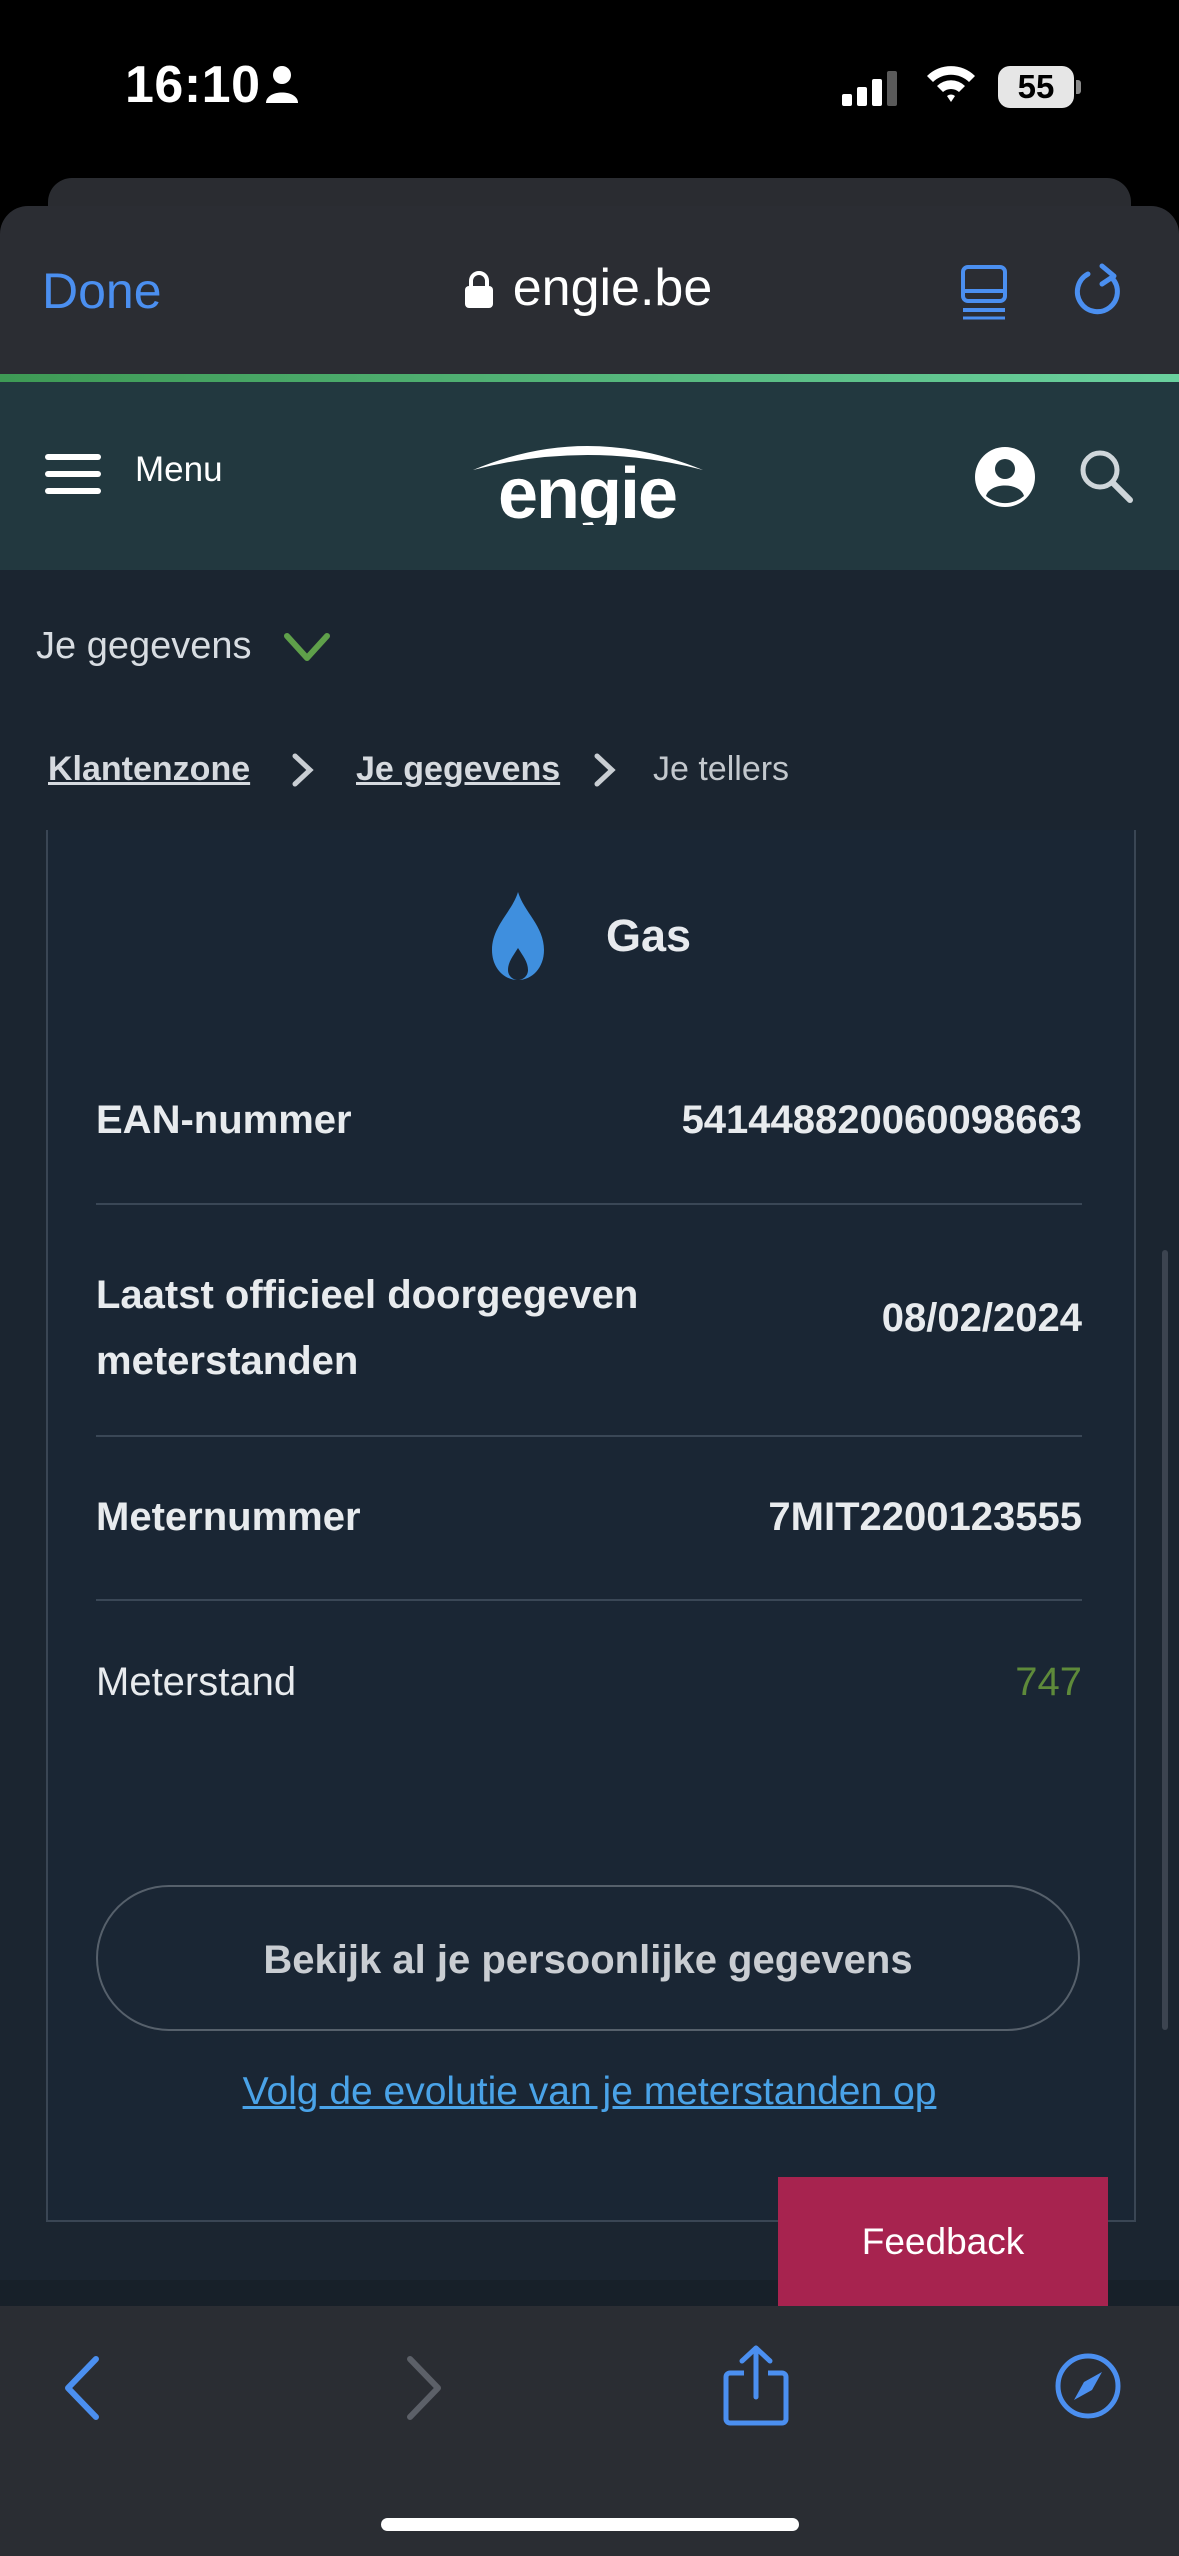 The width and height of the screenshot is (1179, 2556). I want to click on meterstand-value: 747, so click(1048, 1682).